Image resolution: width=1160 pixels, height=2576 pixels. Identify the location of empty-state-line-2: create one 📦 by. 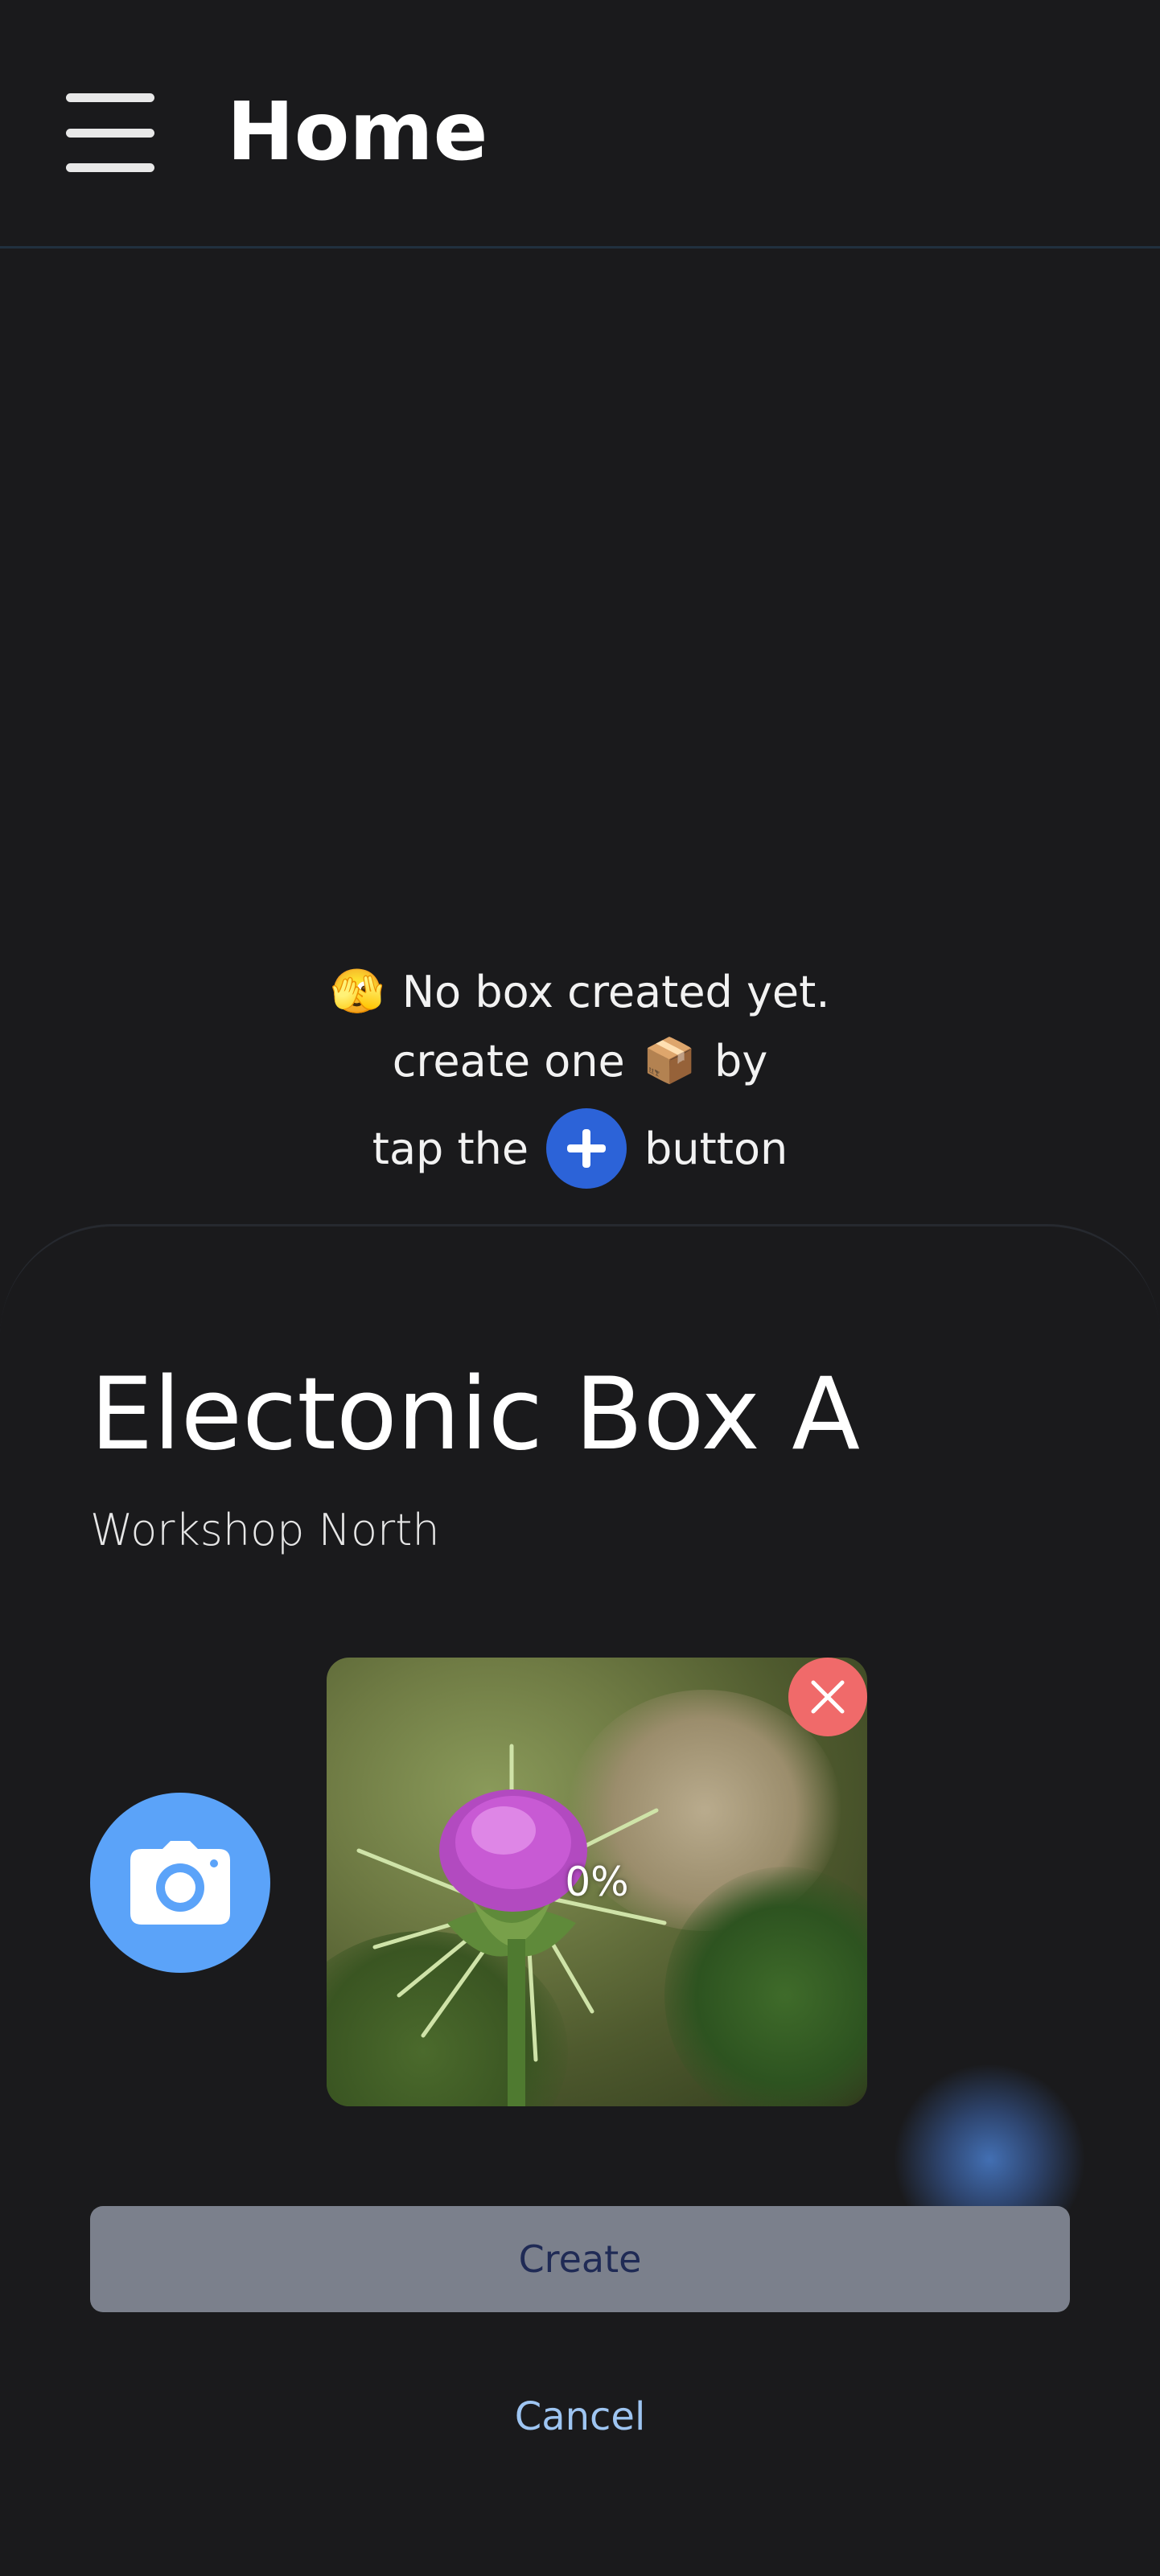
(580, 1060).